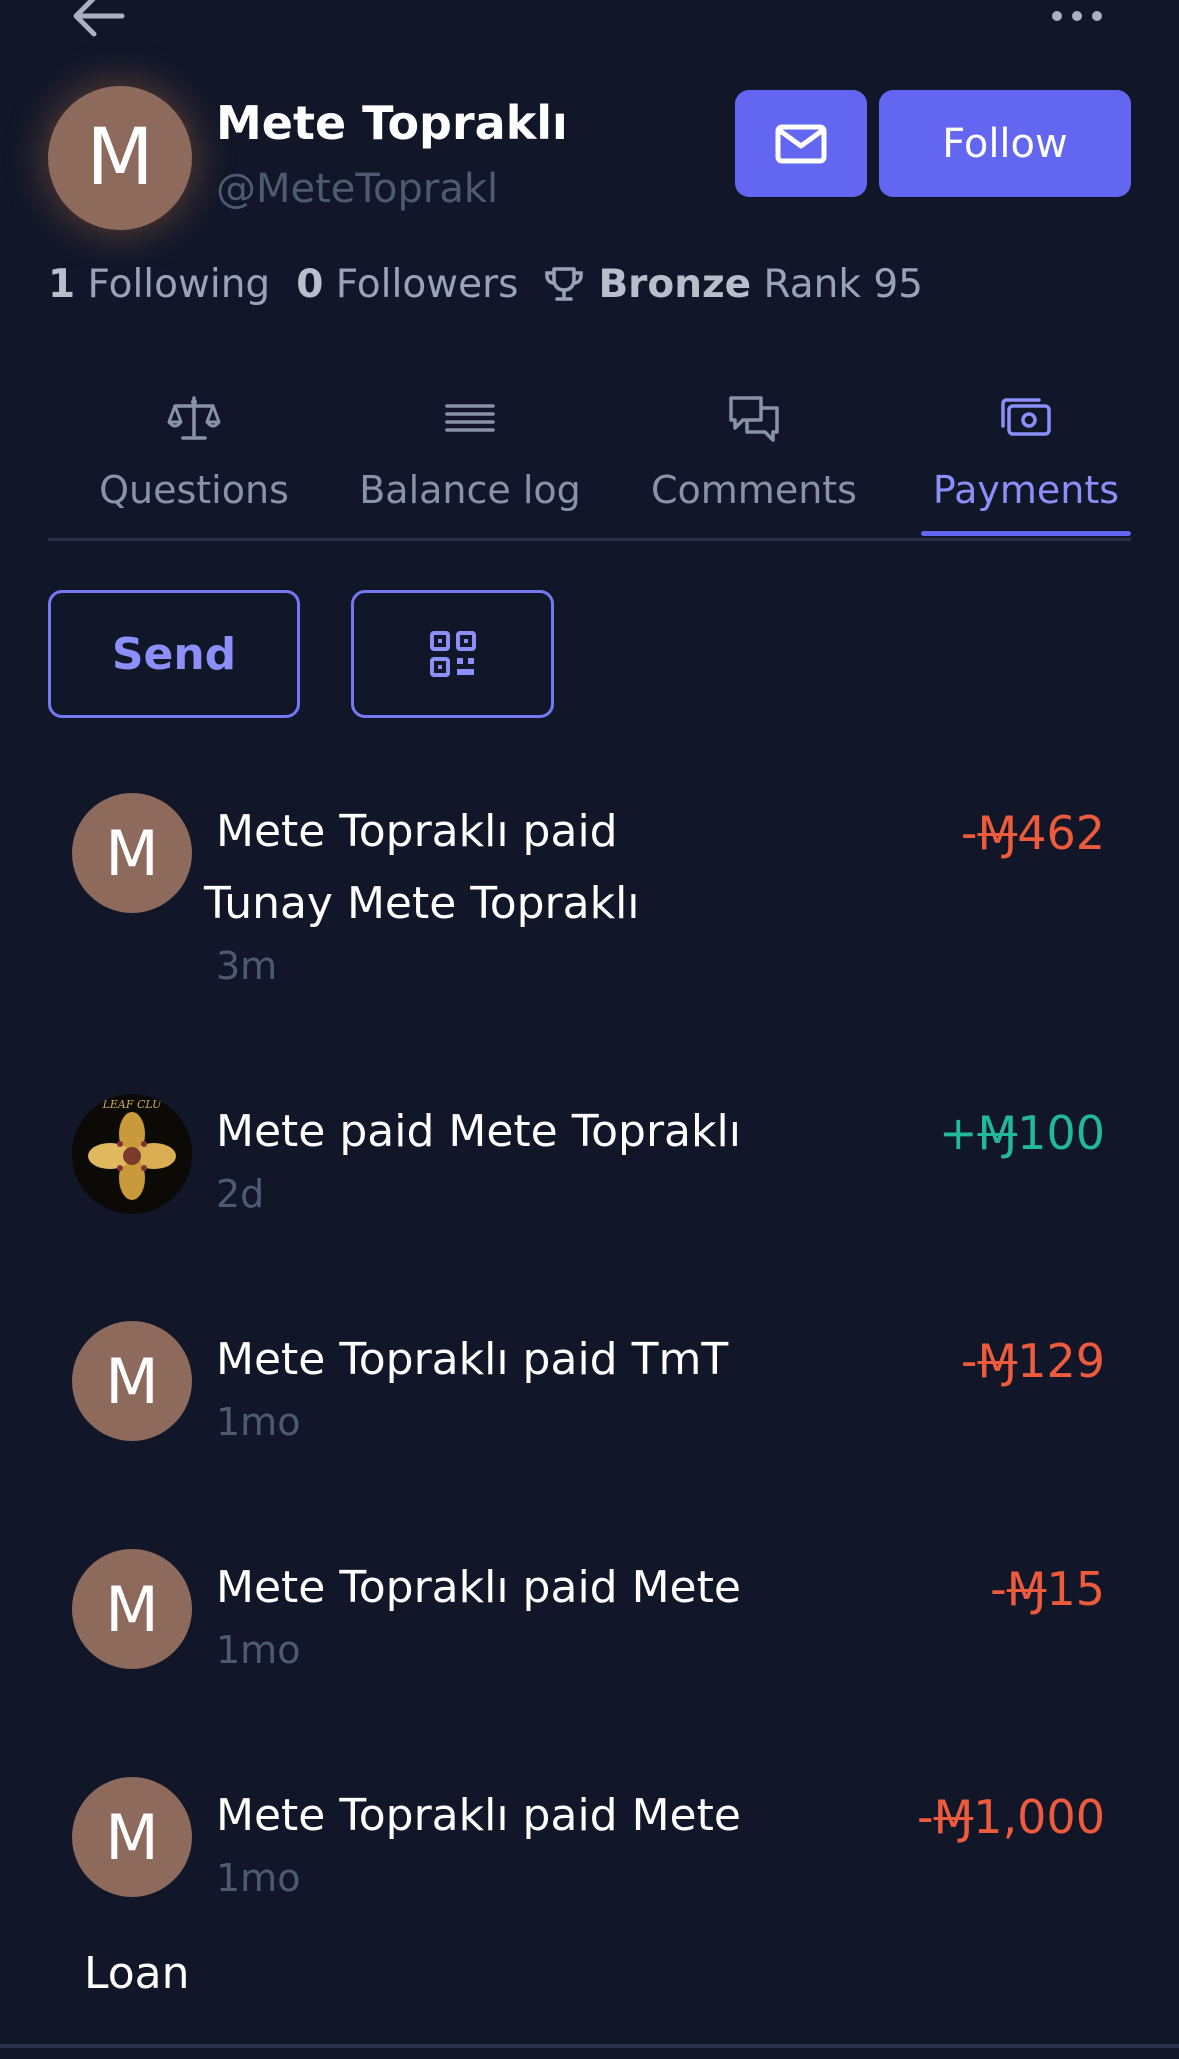 The width and height of the screenshot is (1179, 2059). Describe the element at coordinates (1061, 1361) in the screenshot. I see `amount-value: 129` at that location.